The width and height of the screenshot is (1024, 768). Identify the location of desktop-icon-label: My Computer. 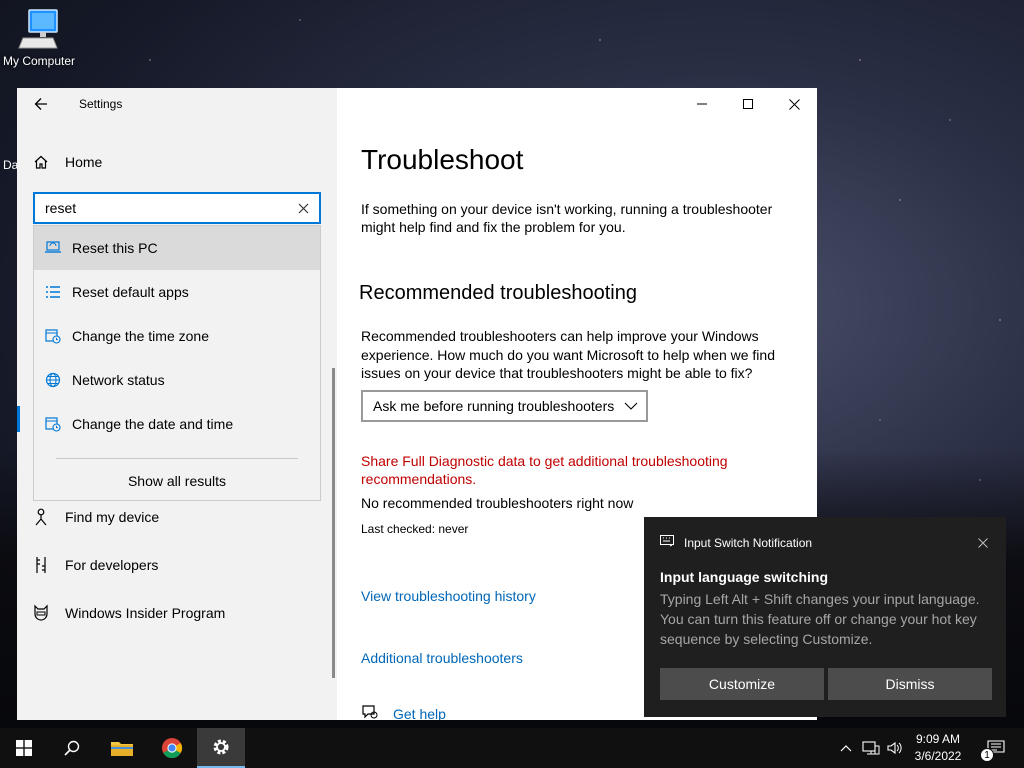
(39, 61).